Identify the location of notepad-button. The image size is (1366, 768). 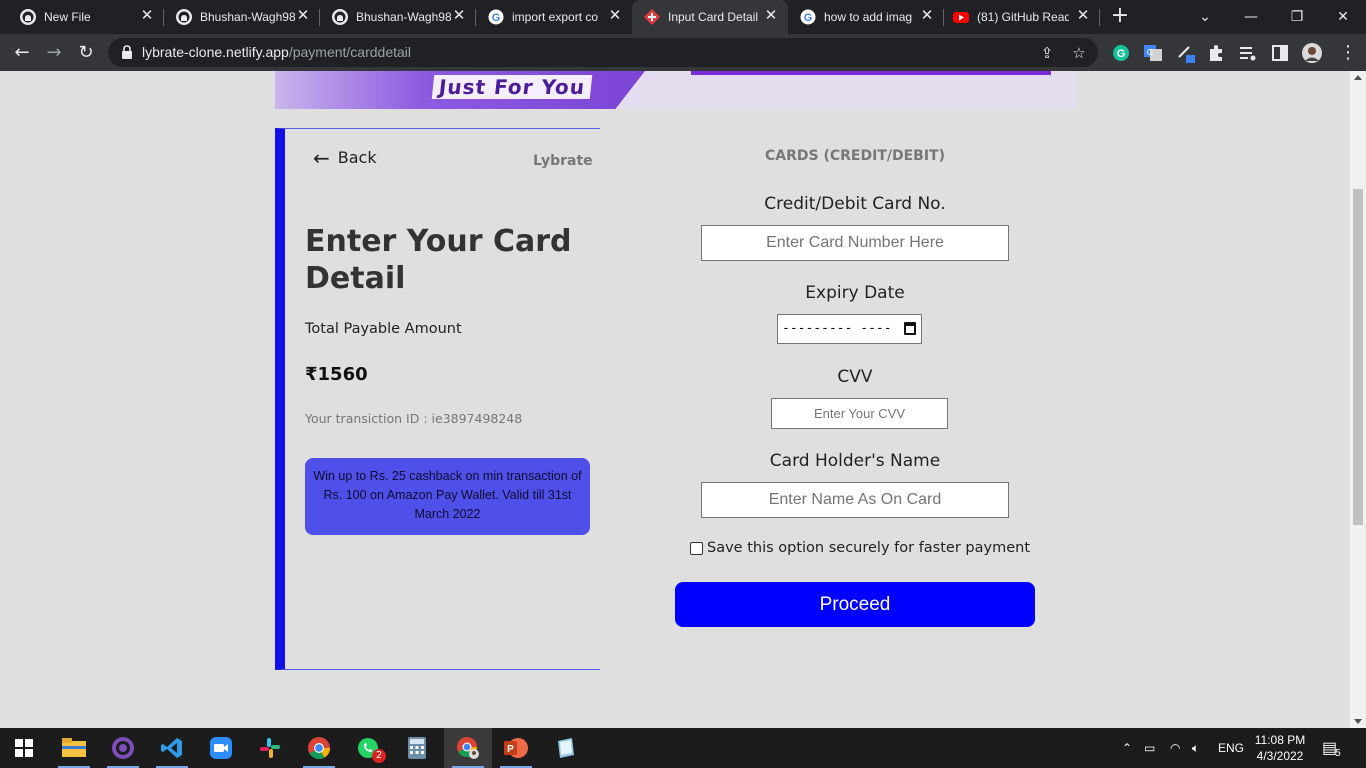
(565, 748).